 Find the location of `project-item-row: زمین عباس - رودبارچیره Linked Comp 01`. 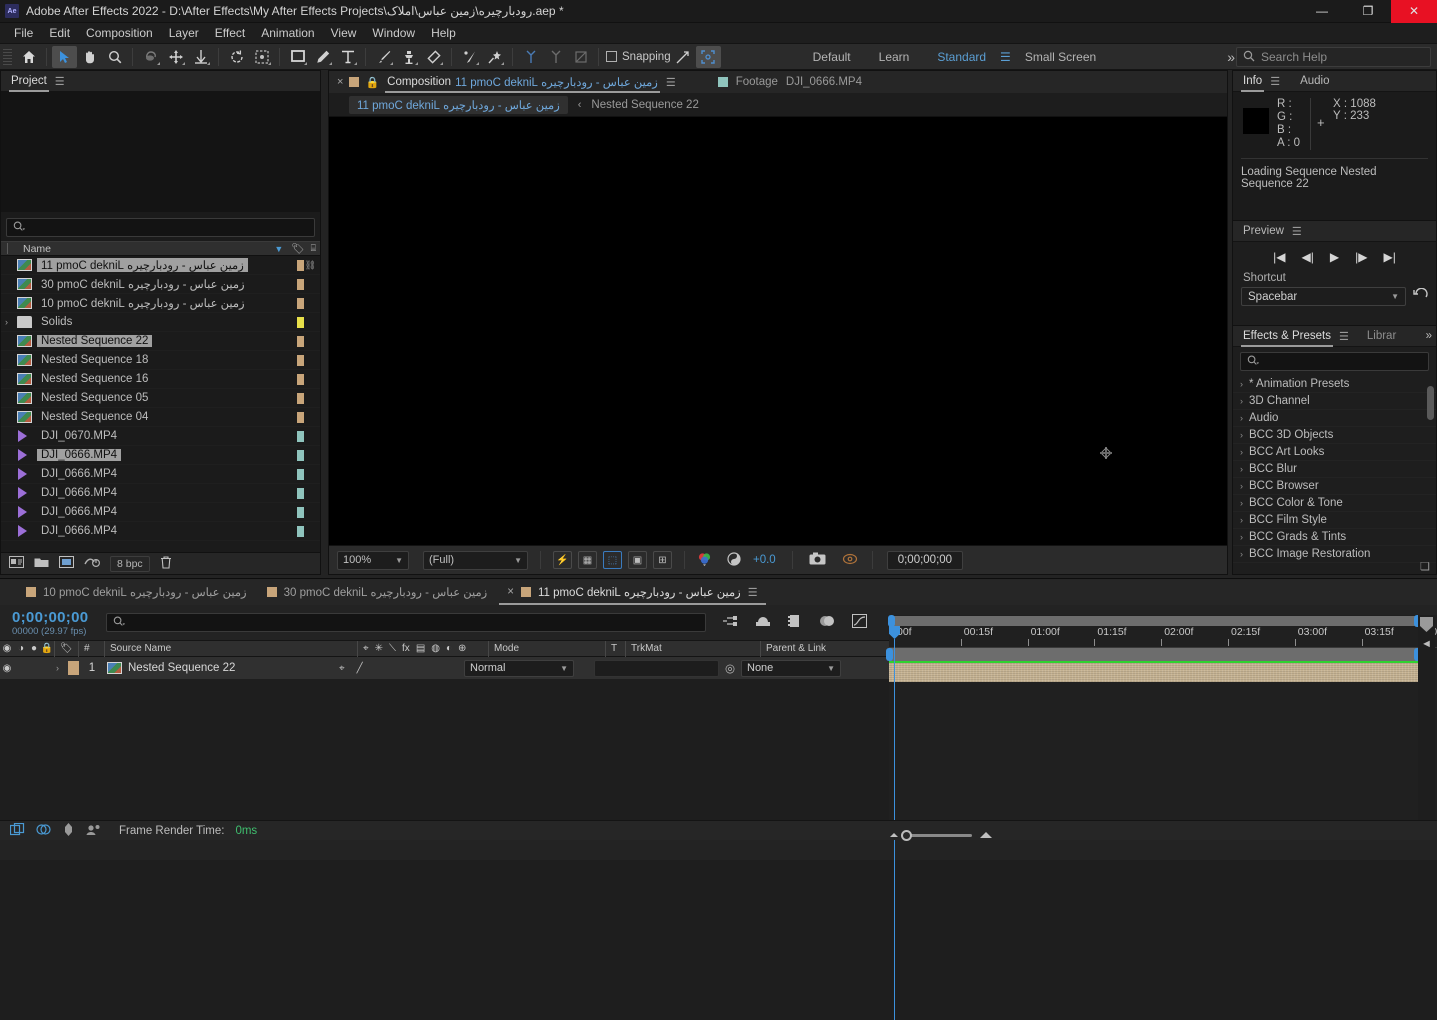

project-item-row: زمین عباس - رودبارچیره Linked Comp 01 is located at coordinates (160, 303).